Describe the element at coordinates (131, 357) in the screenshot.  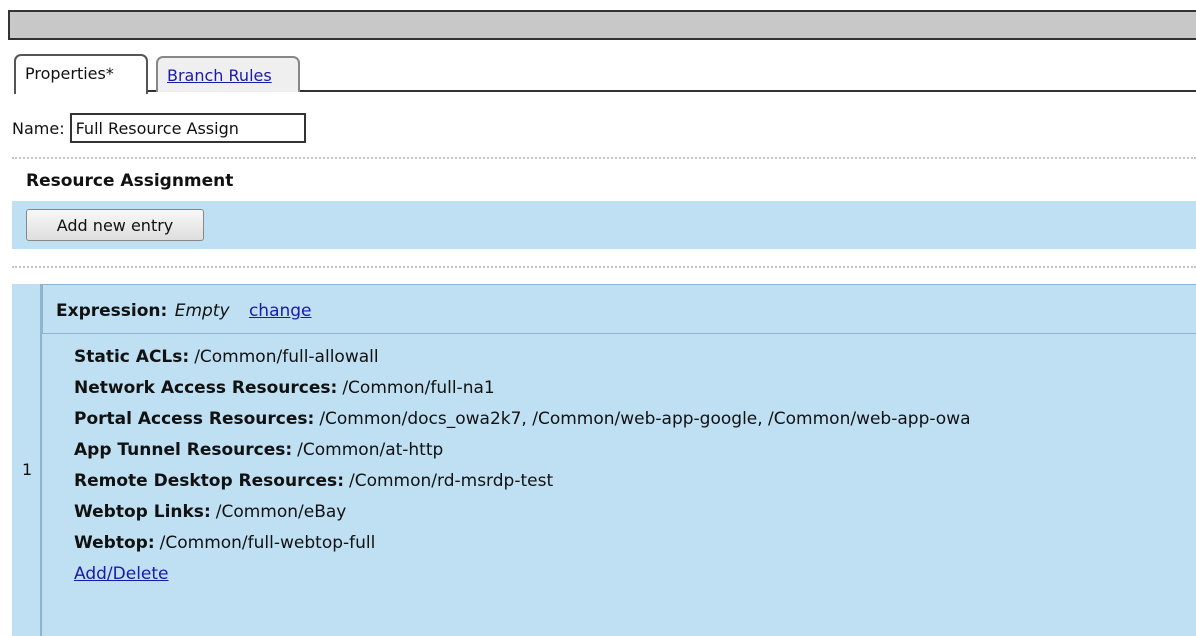
I see `field-key: Static ACLs` at that location.